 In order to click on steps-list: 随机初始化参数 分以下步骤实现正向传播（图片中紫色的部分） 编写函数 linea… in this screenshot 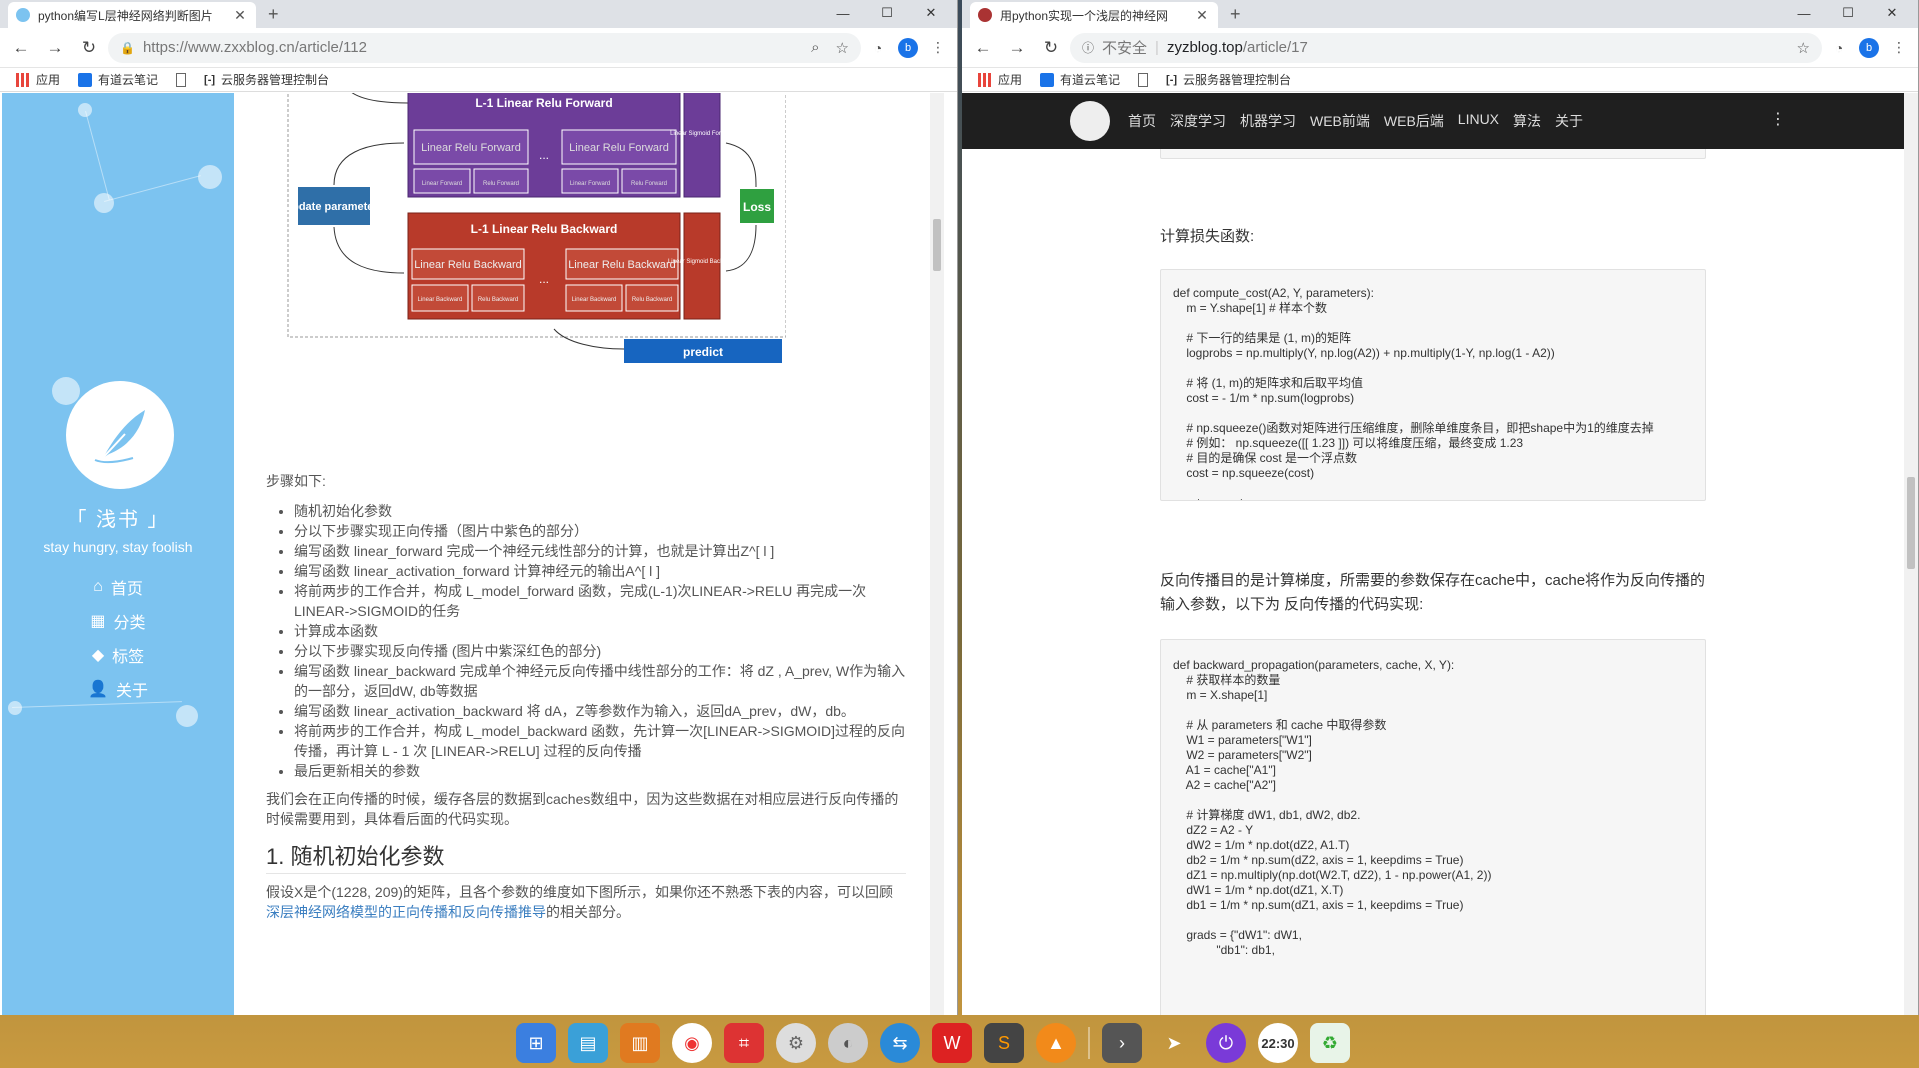, I will do `click(600, 641)`.